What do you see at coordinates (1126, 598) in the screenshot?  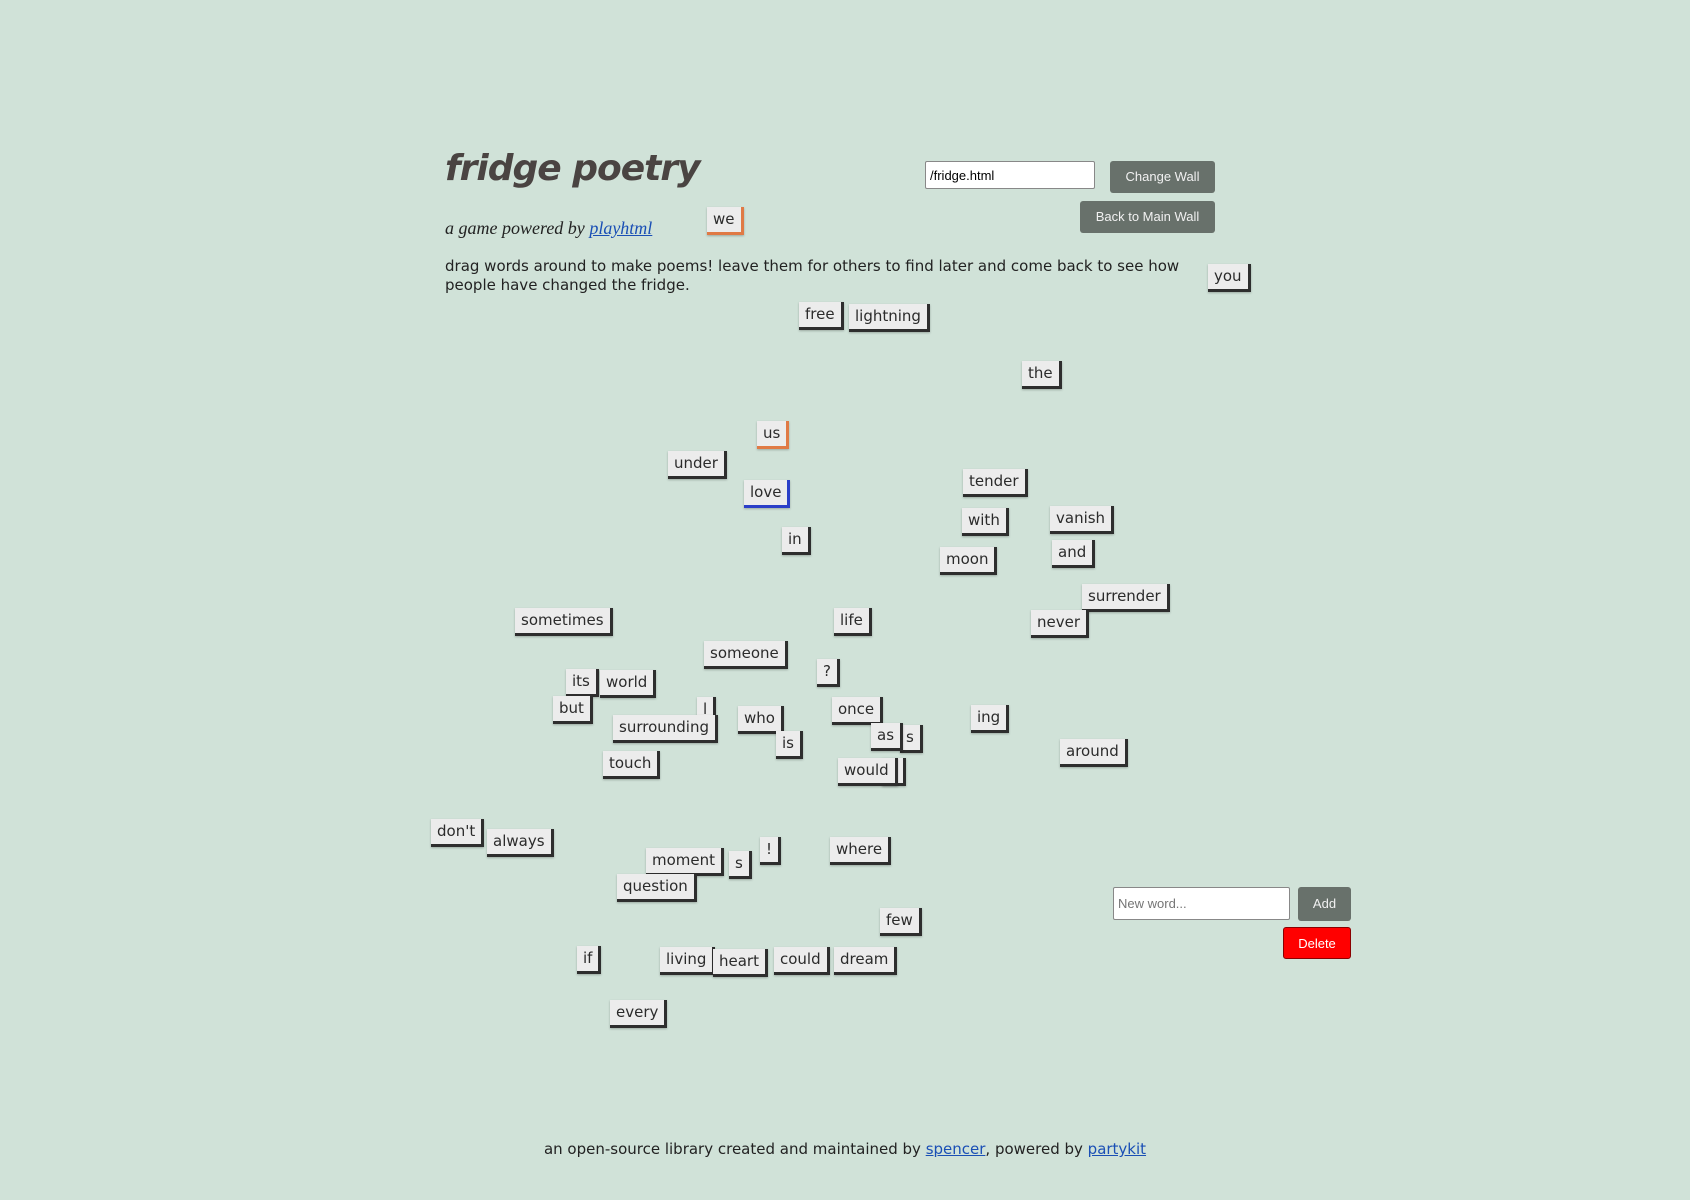 I see `word-magnet: surrender` at bounding box center [1126, 598].